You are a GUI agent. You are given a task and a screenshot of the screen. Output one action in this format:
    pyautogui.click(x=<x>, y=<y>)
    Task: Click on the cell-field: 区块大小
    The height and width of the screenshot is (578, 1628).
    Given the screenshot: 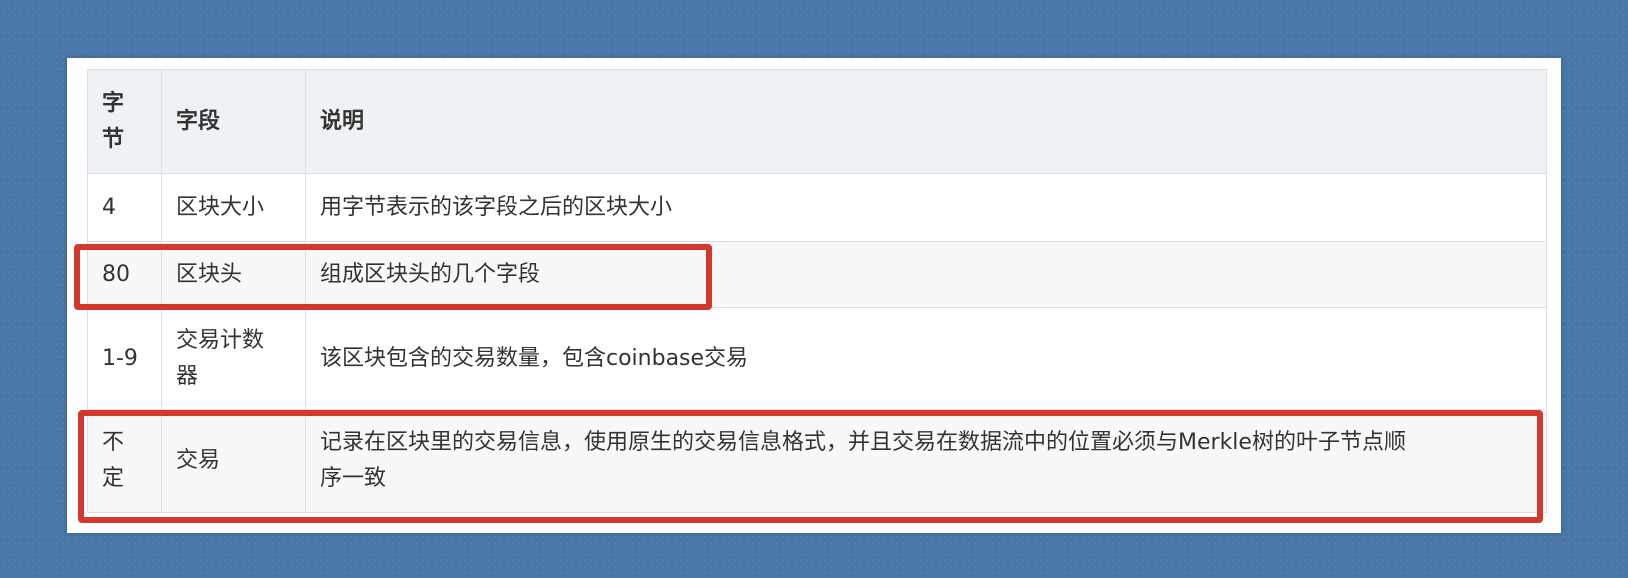 What is the action you would take?
    pyautogui.click(x=233, y=207)
    